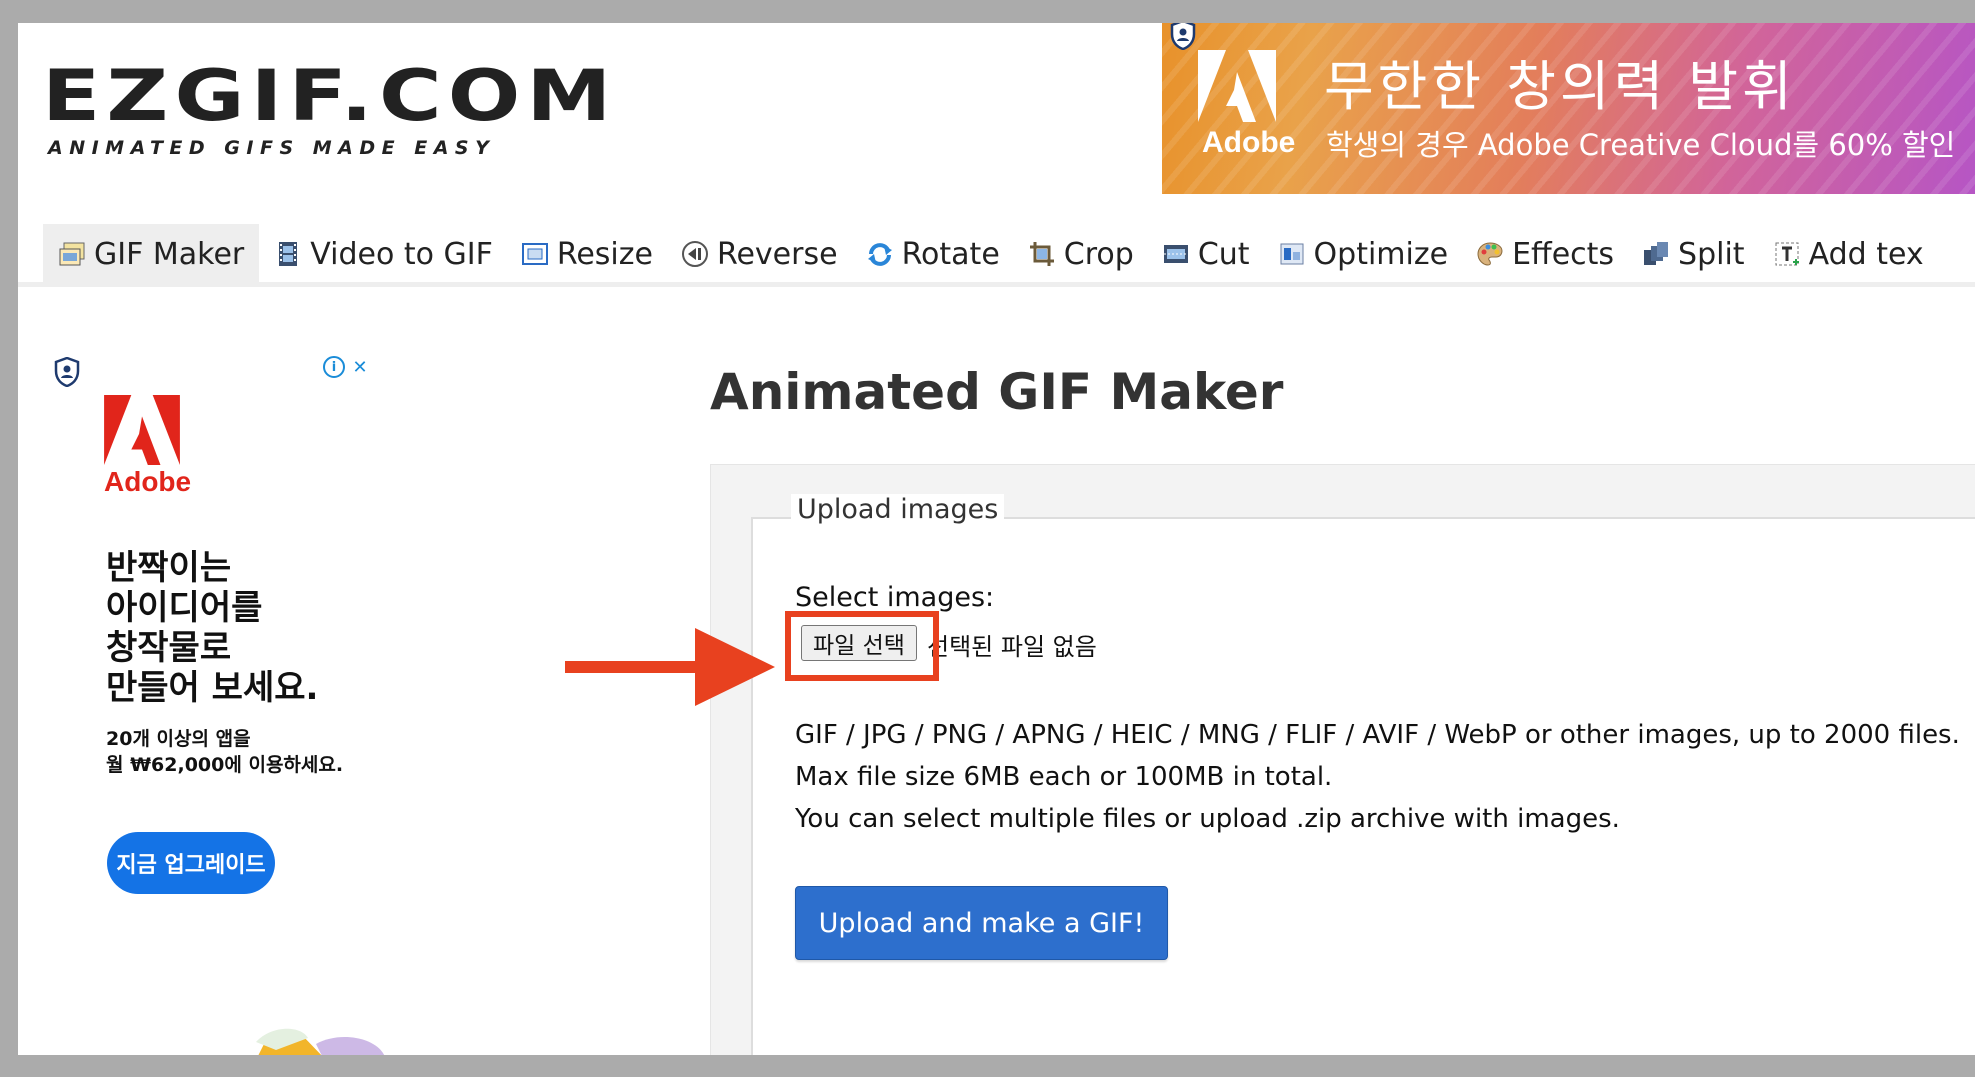 Image resolution: width=1975 pixels, height=1077 pixels. What do you see at coordinates (72, 254) in the screenshot?
I see `gif-maker-icon` at bounding box center [72, 254].